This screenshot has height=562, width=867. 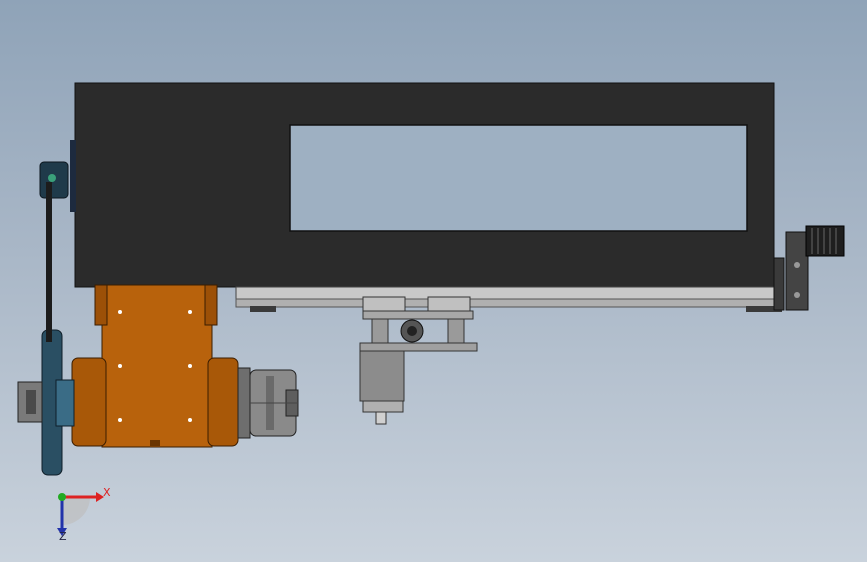 I want to click on triad-origin, so click(x=62, y=497).